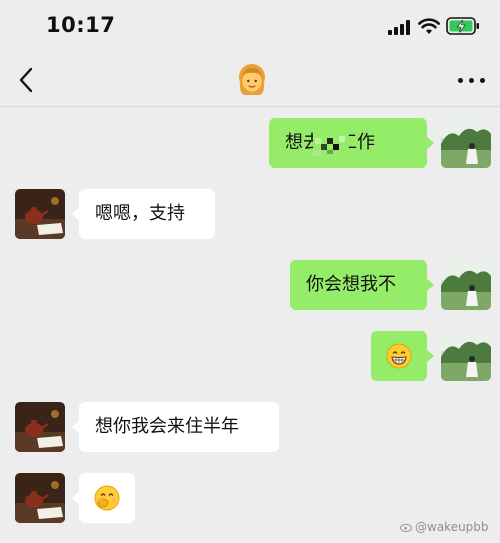 This screenshot has height=543, width=500. I want to click on chevron-left-icon, so click(27, 80).